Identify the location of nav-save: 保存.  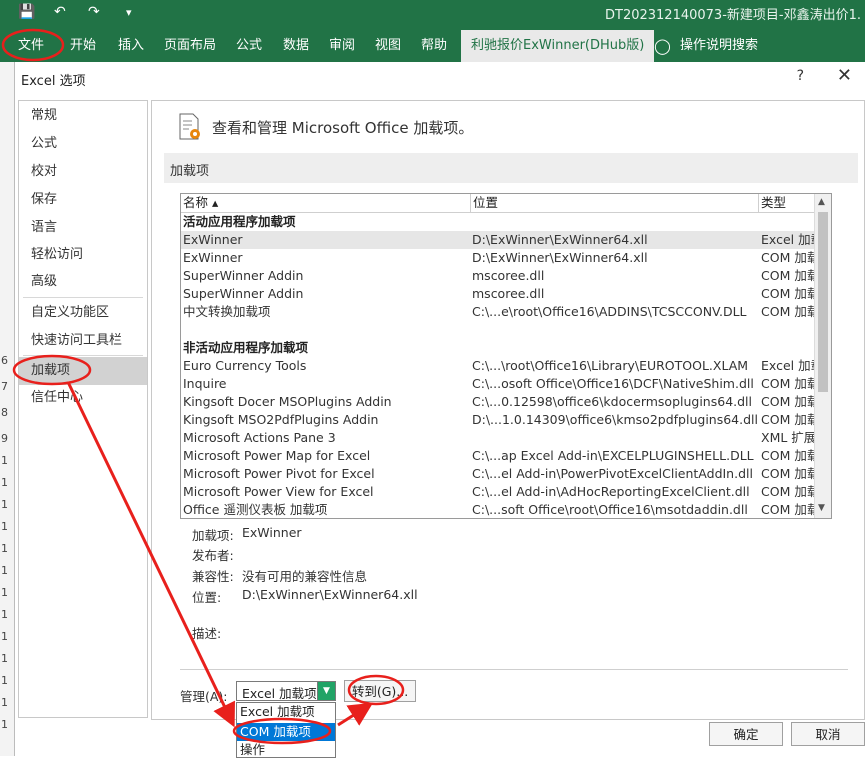
(83, 200).